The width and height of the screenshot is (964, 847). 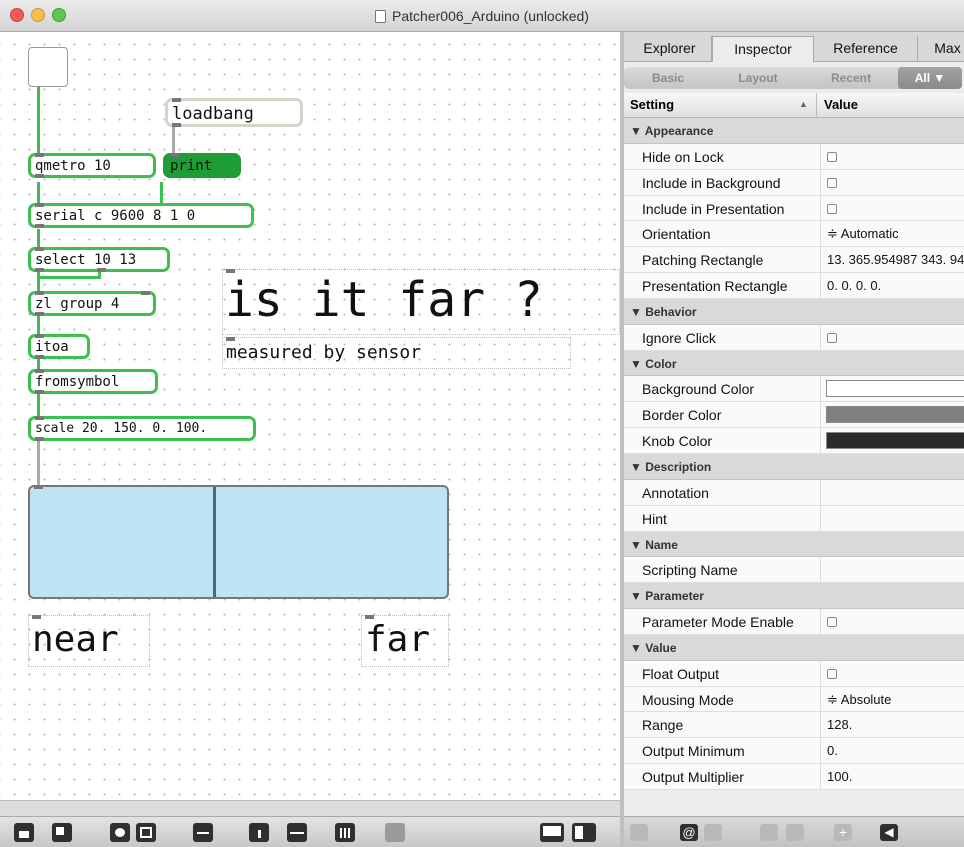 What do you see at coordinates (863, 234) in the screenshot?
I see `setting-value: ≑ Automatic` at bounding box center [863, 234].